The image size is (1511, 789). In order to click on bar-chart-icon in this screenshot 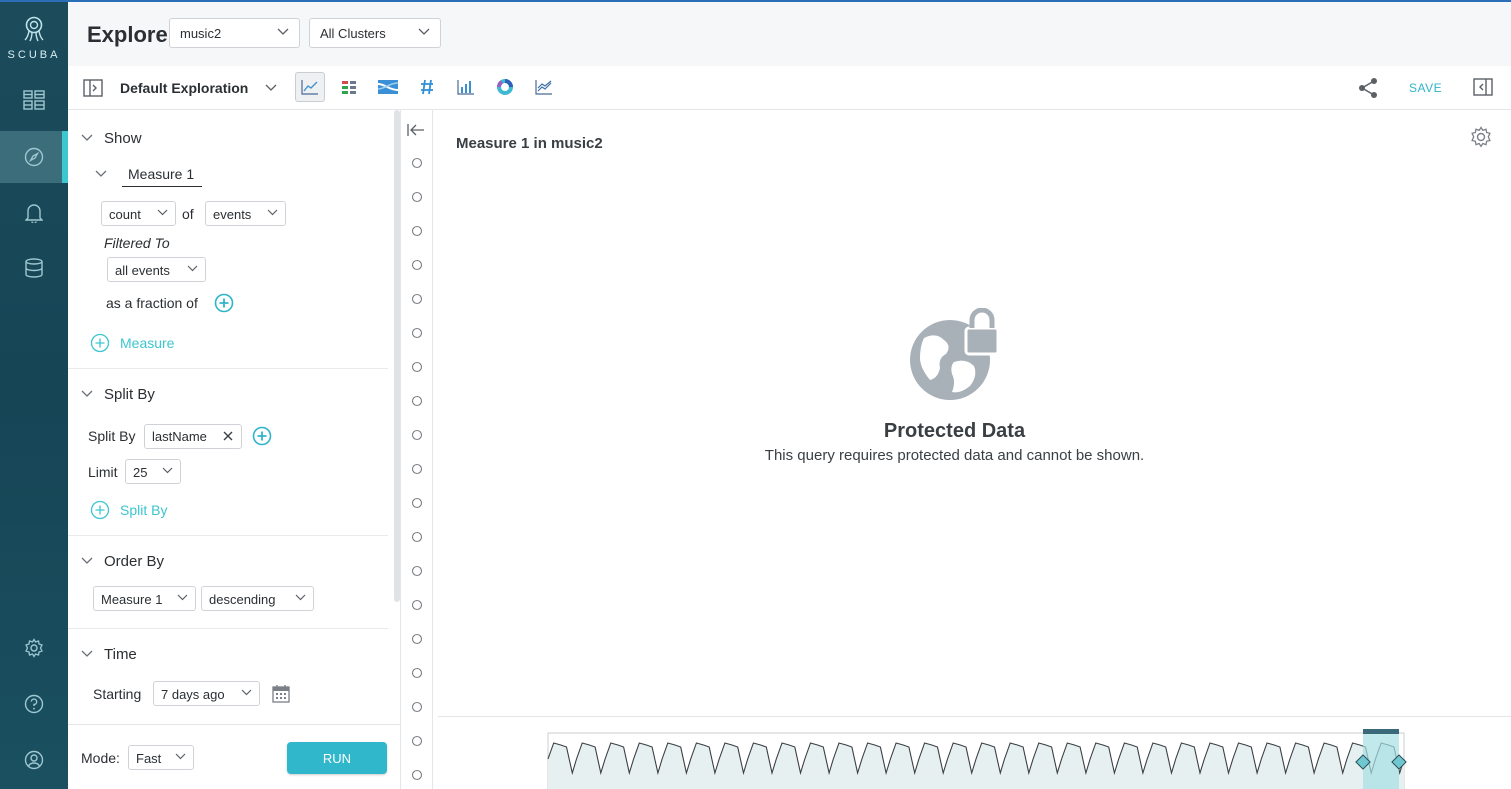, I will do `click(465, 87)`.